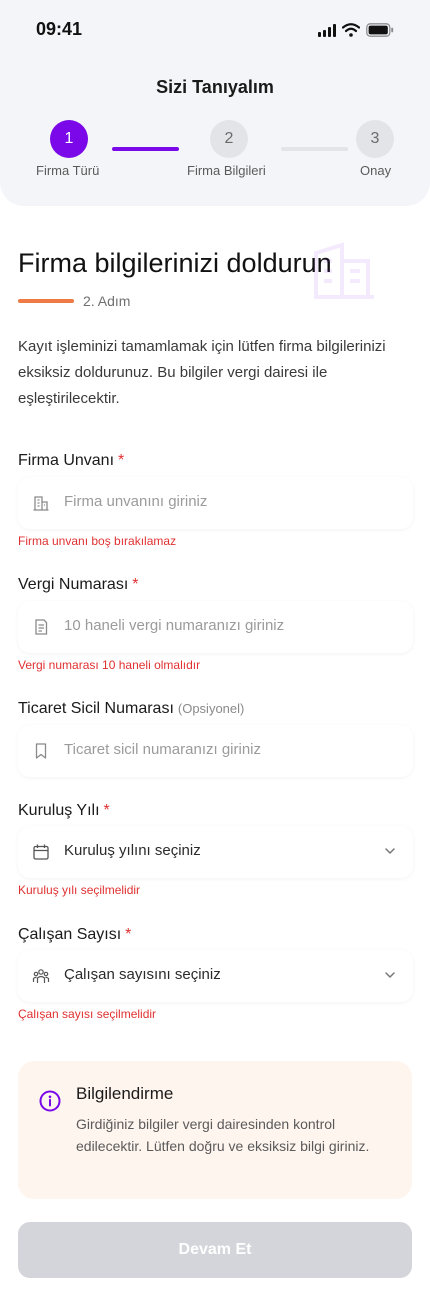 This screenshot has width=430, height=1316. What do you see at coordinates (41, 976) in the screenshot?
I see `people-icon` at bounding box center [41, 976].